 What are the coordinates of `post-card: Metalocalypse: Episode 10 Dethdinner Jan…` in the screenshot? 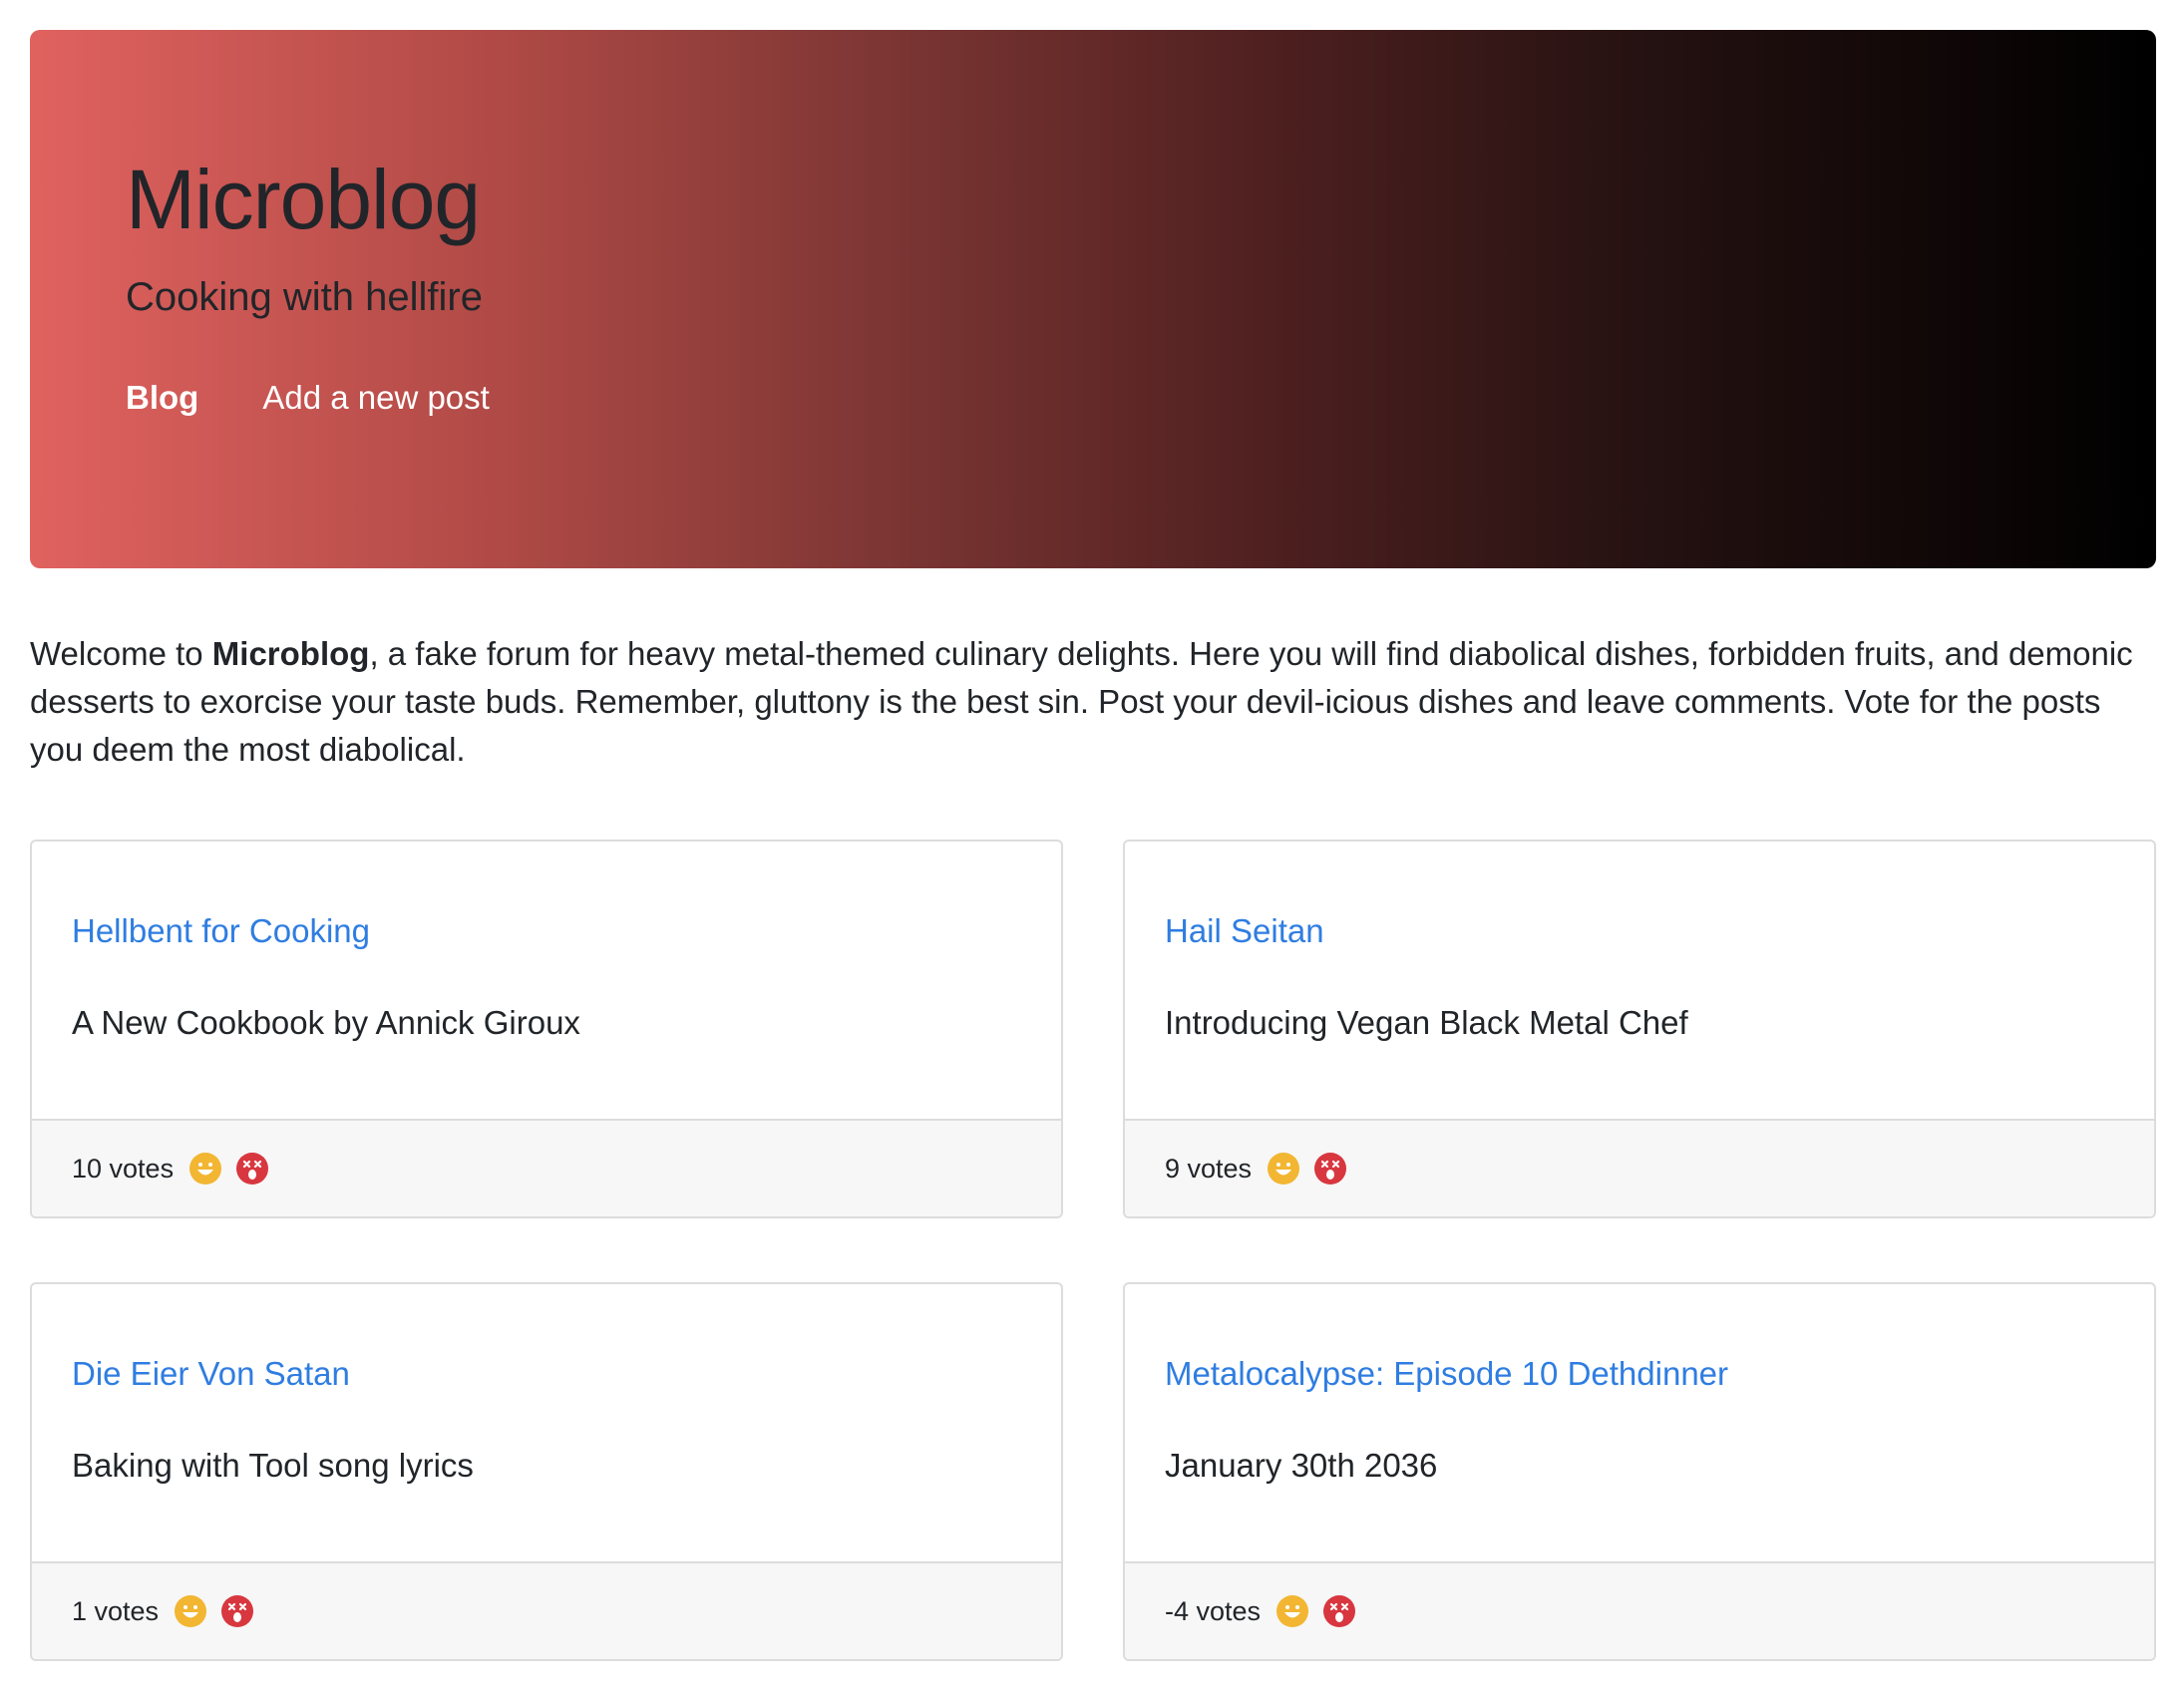 It's located at (1639, 1471).